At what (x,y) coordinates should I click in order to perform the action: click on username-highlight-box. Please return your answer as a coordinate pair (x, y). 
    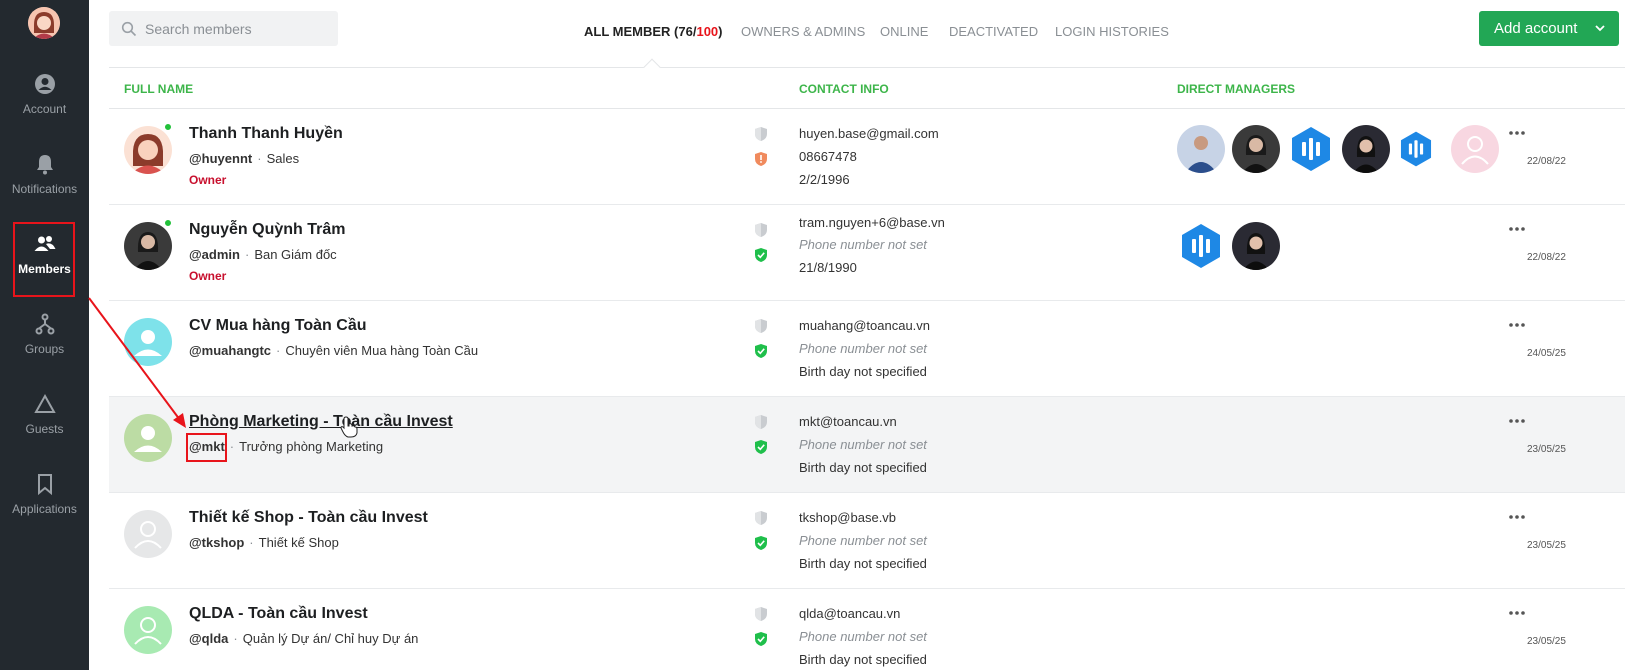
    Looking at the image, I should click on (206, 447).